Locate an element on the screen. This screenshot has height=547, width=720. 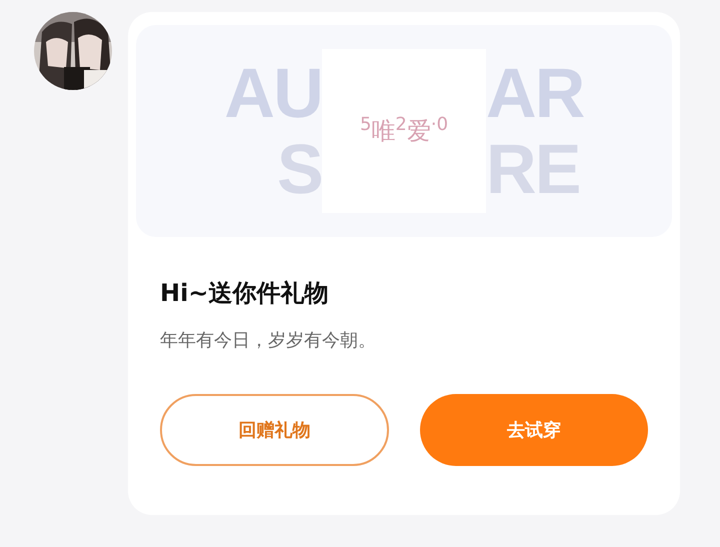
gift-message: 年年有今日，岁岁有今朝。 is located at coordinates (268, 341).